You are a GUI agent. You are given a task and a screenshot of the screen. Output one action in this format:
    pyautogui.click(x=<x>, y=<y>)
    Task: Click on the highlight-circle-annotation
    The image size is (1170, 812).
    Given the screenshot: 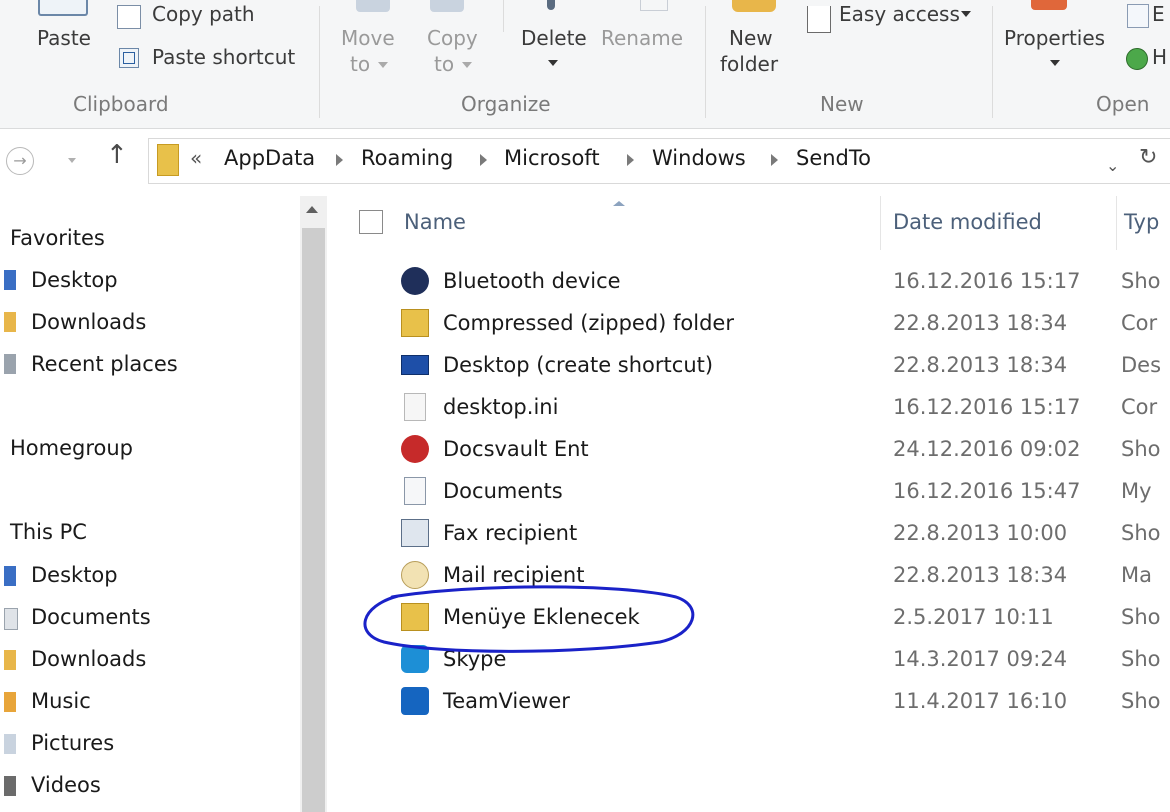 What is the action you would take?
    pyautogui.click(x=529, y=619)
    